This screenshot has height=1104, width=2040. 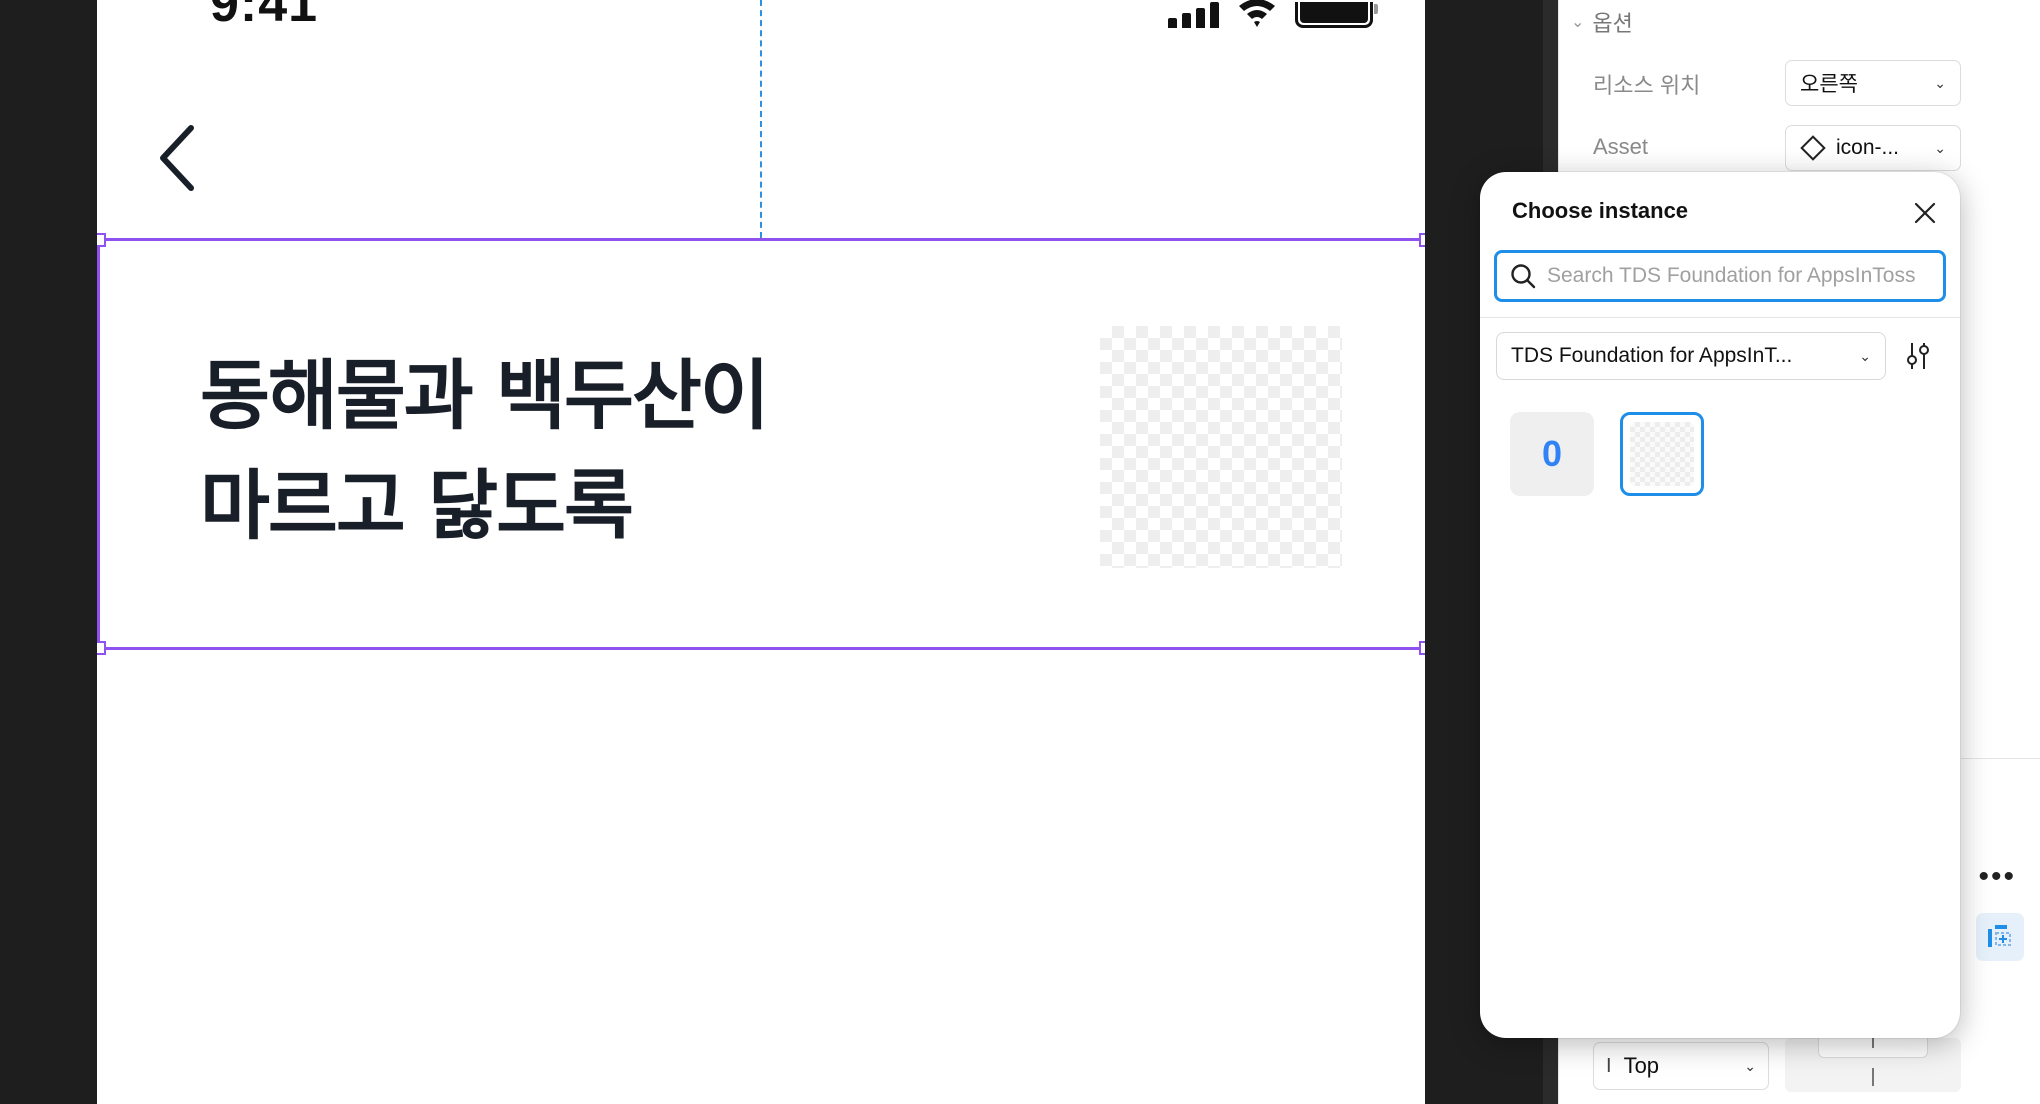 I want to click on headline-line-2: 마르고 닳도록, so click(x=417, y=505).